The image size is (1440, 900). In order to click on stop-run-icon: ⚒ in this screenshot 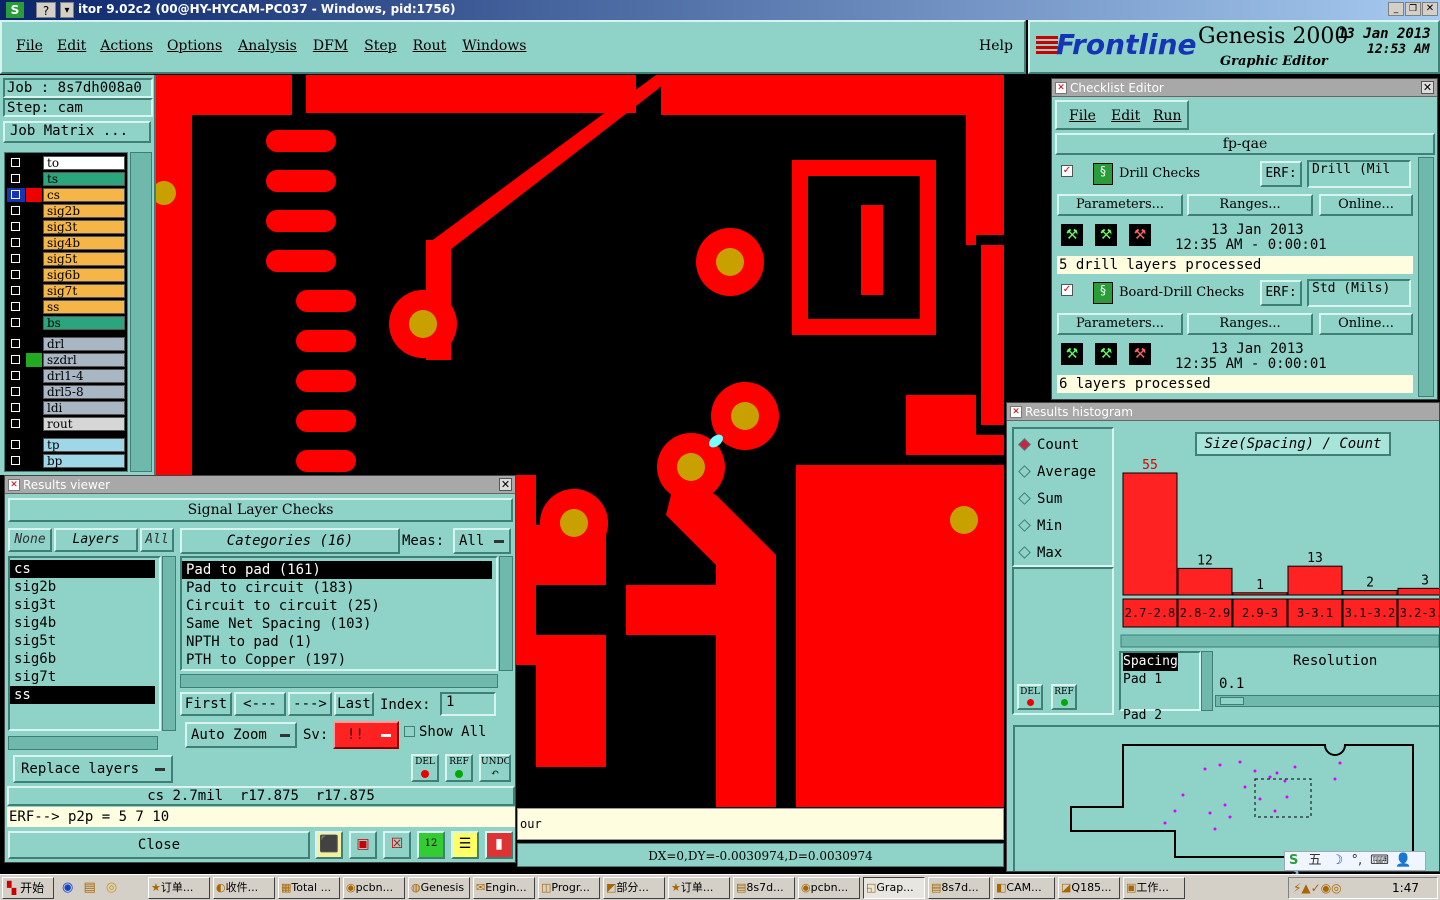, I will do `click(1140, 354)`.